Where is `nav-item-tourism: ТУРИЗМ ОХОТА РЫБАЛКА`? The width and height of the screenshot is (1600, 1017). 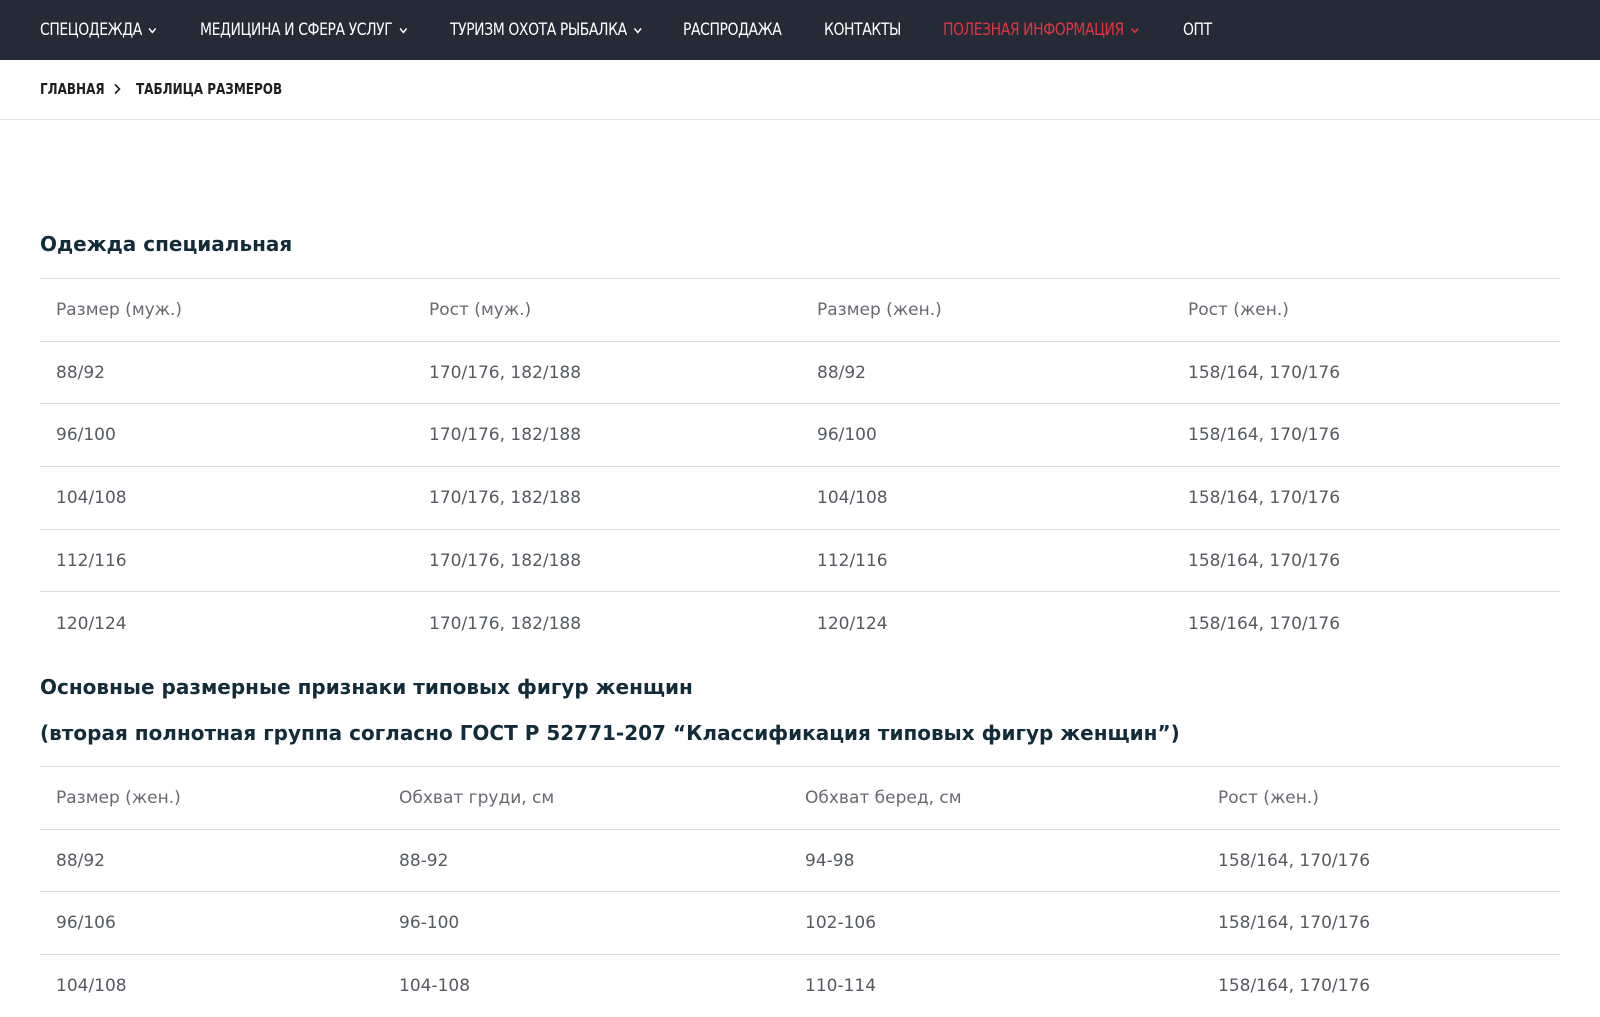
nav-item-tourism: ТУРИЗМ ОХОТА РЫБАЛКА is located at coordinates (546, 30).